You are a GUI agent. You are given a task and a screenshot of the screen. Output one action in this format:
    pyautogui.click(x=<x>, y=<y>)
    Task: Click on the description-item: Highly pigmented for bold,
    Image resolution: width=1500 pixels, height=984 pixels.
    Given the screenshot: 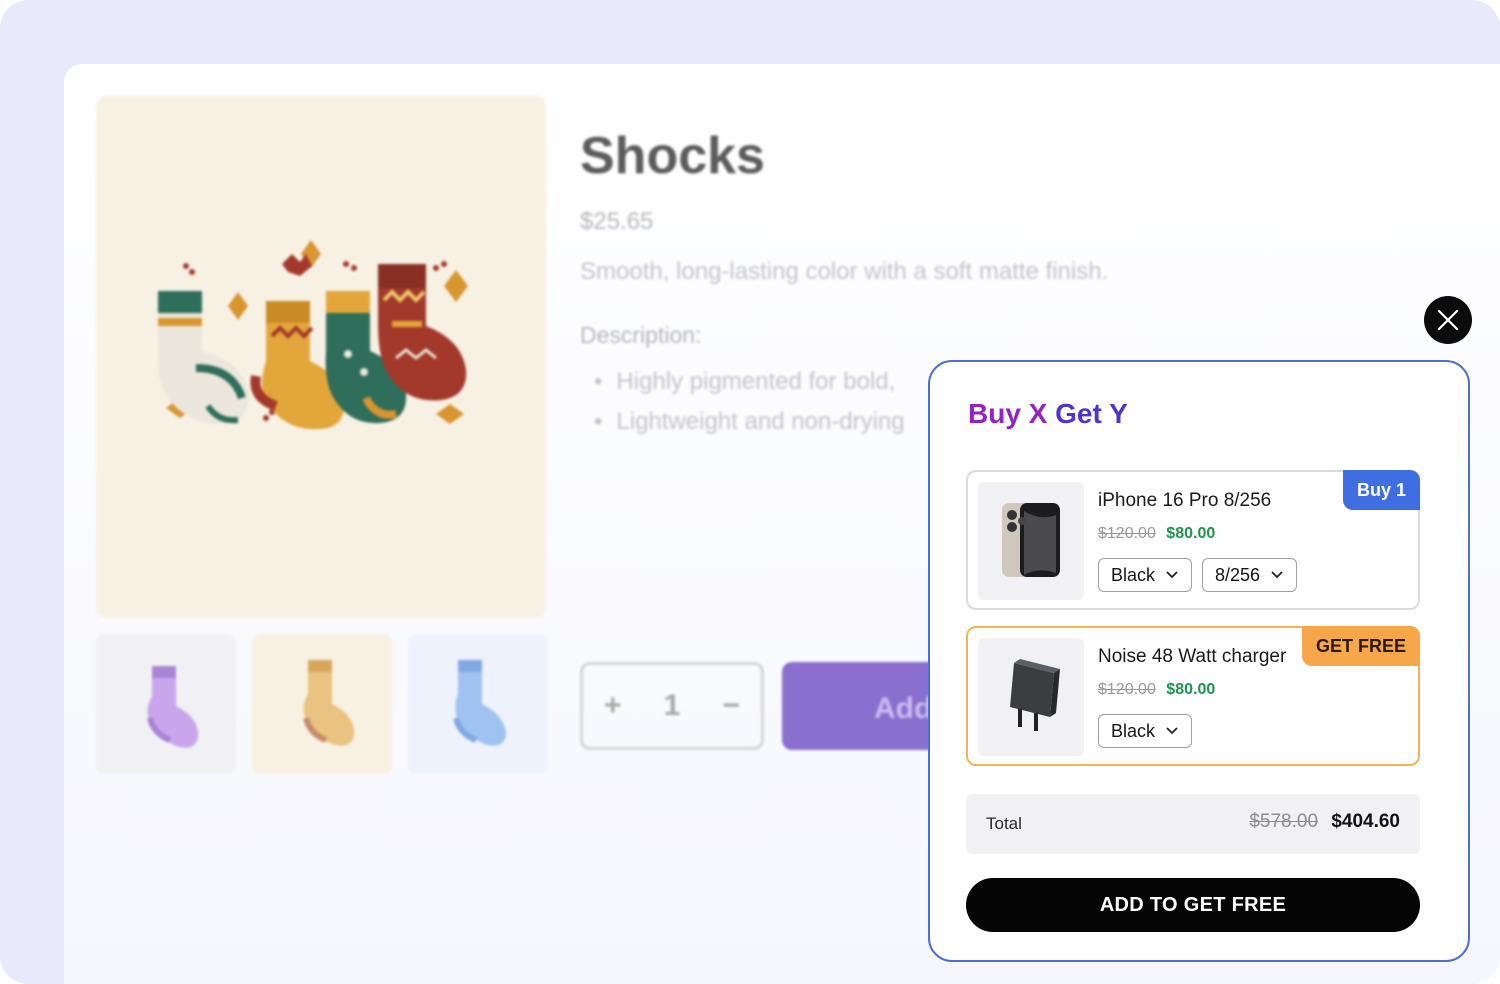 What is the action you would take?
    pyautogui.click(x=749, y=388)
    